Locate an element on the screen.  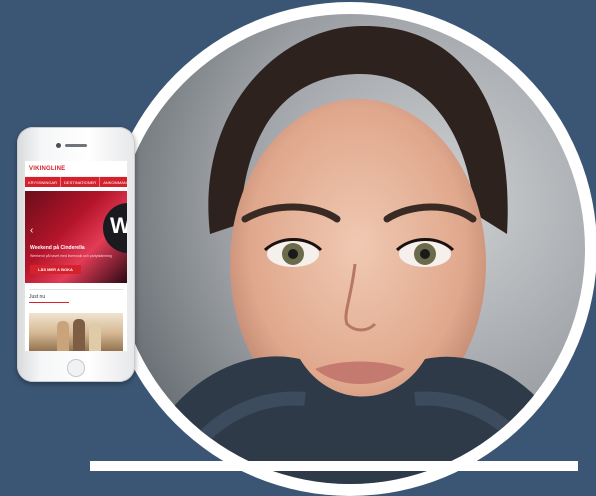
app-header: VIKINGLINE is located at coordinates (76, 169).